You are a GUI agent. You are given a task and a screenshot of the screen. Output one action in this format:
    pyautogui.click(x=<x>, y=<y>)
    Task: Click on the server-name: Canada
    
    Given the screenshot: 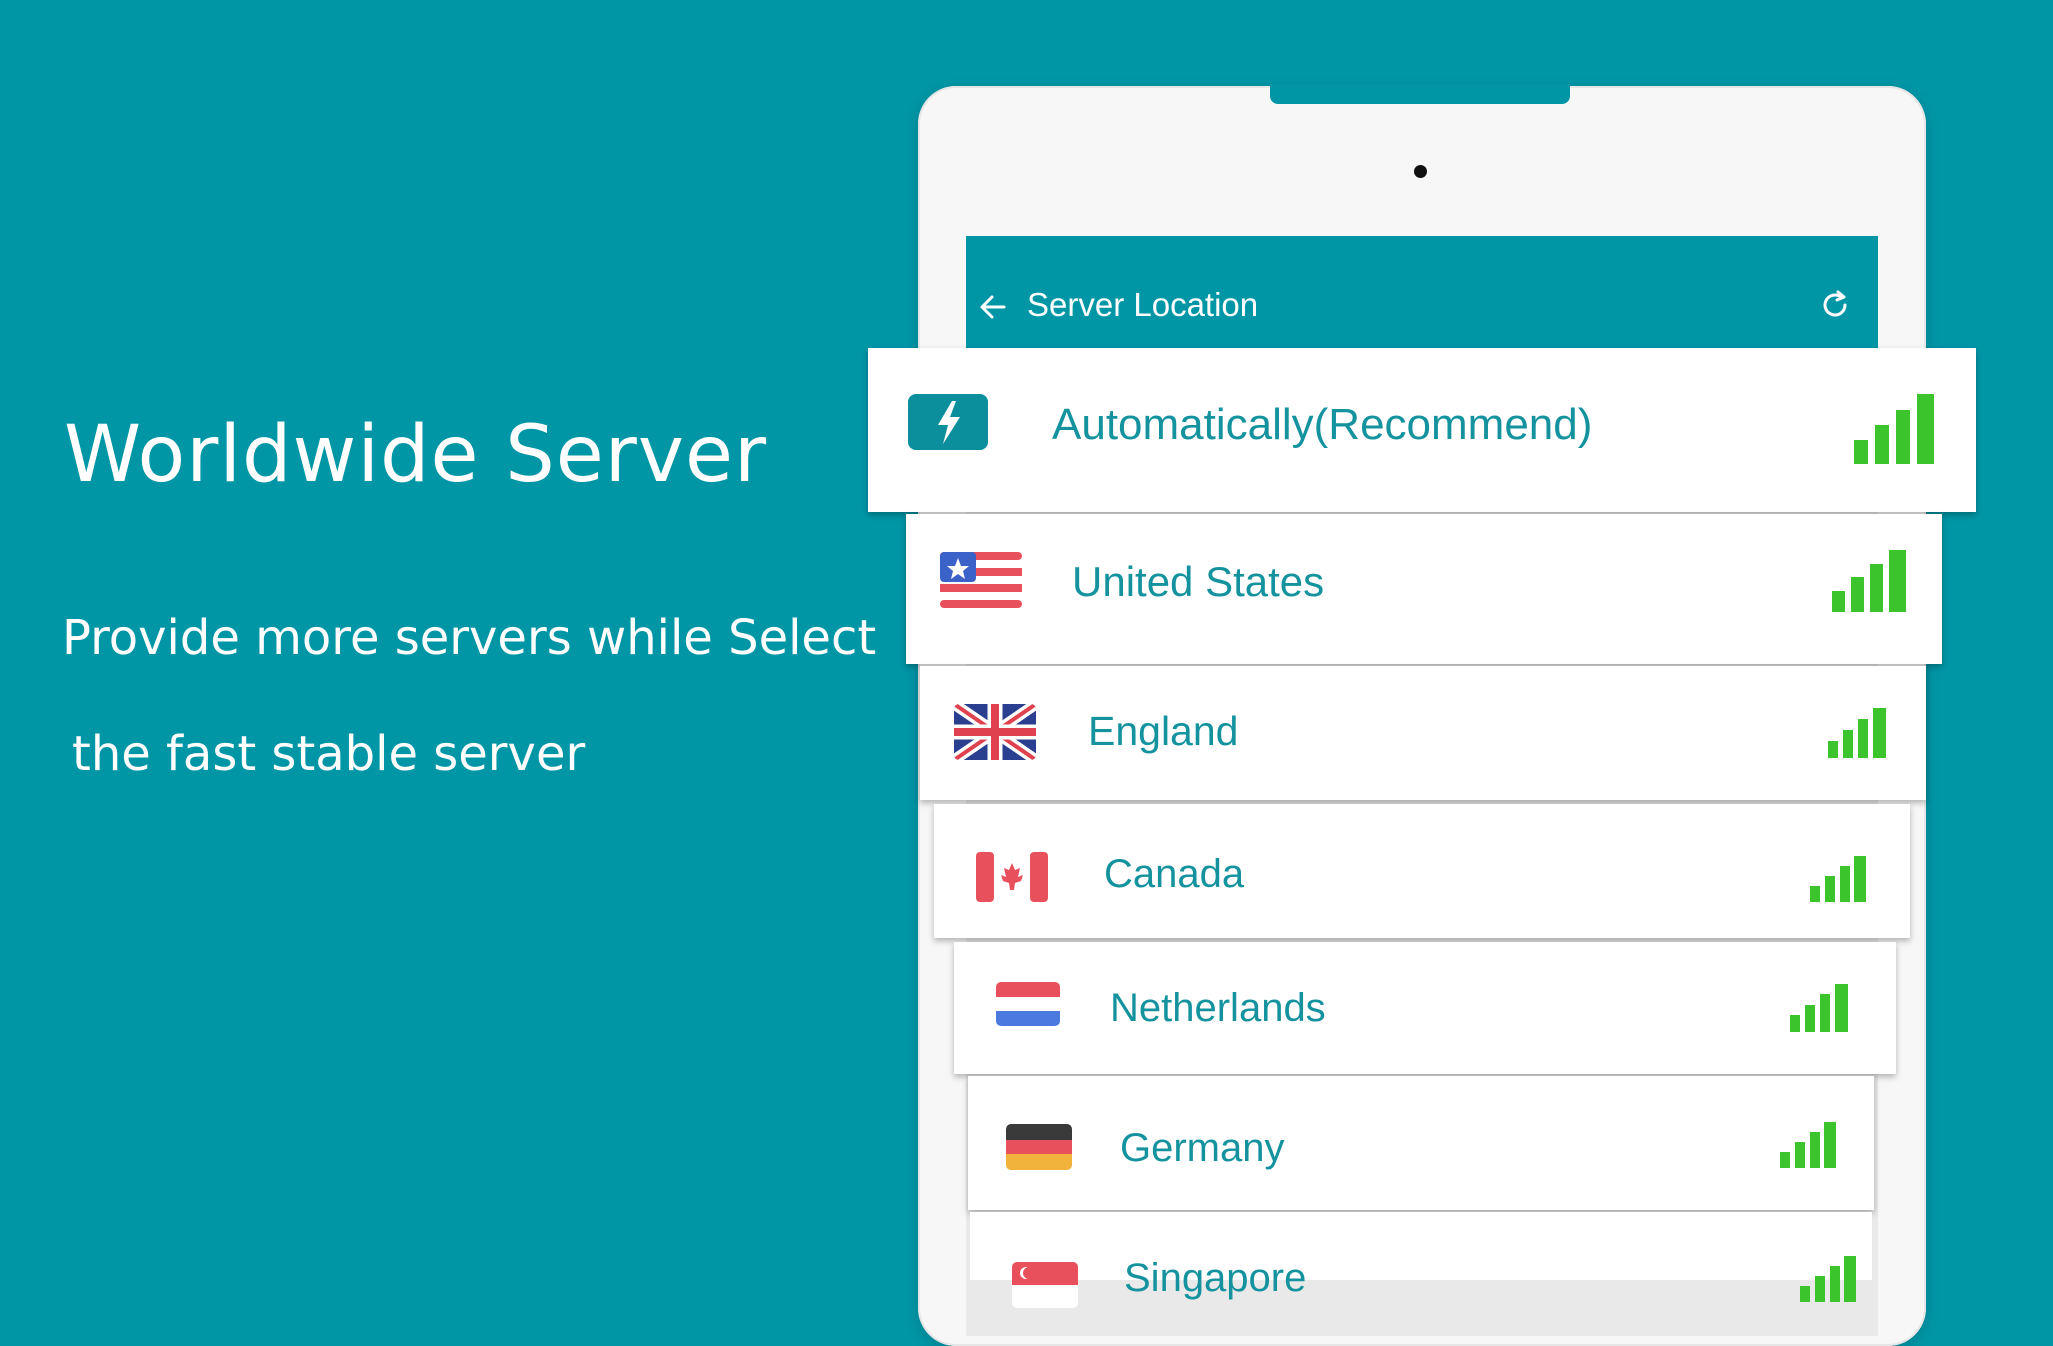 What is the action you would take?
    pyautogui.click(x=1174, y=874)
    